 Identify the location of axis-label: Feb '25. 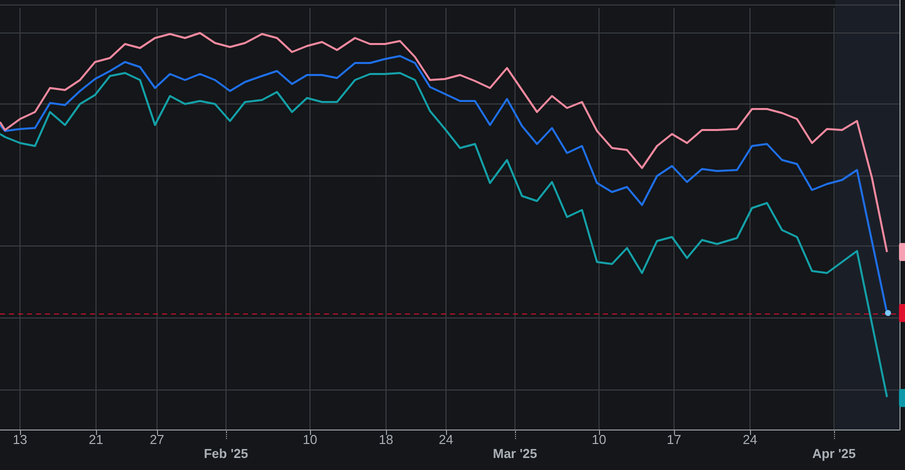
(226, 454).